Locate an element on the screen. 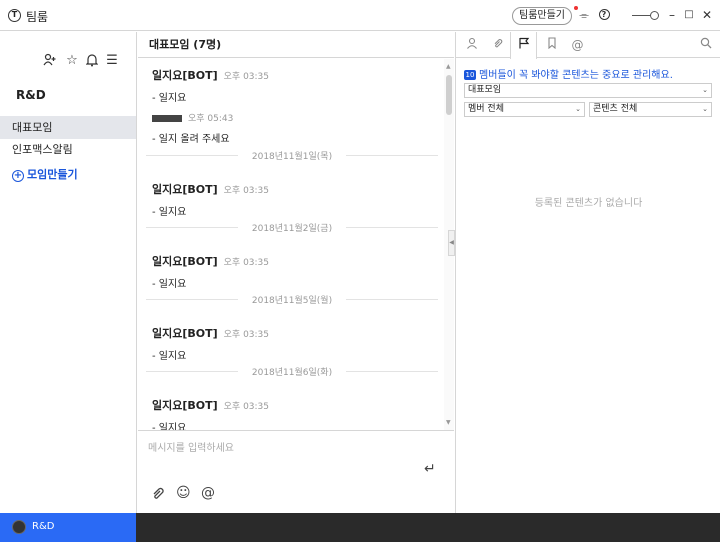  date-separator: 2018년11월2일(금) is located at coordinates (292, 227).